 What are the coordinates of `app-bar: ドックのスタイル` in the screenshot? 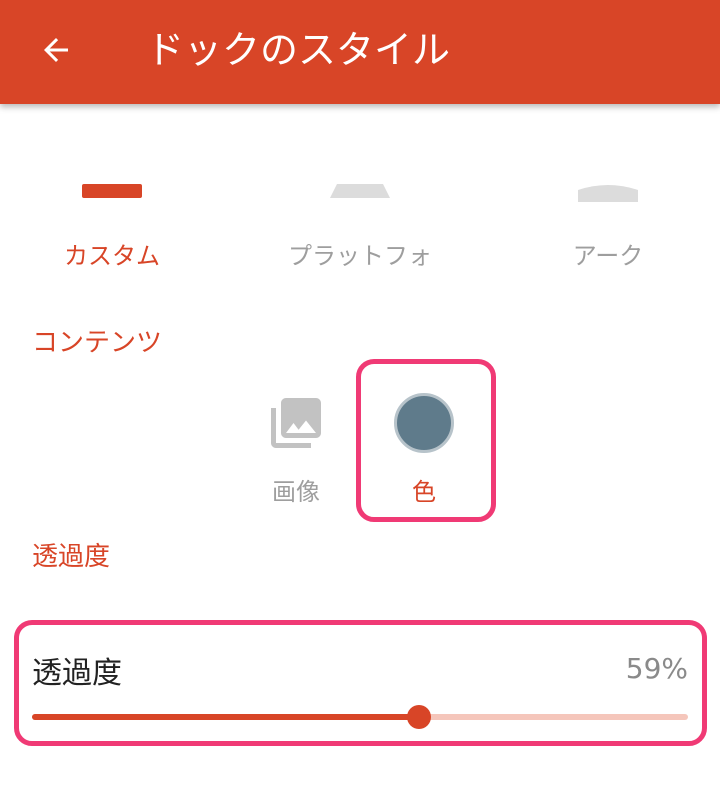 It's located at (360, 52).